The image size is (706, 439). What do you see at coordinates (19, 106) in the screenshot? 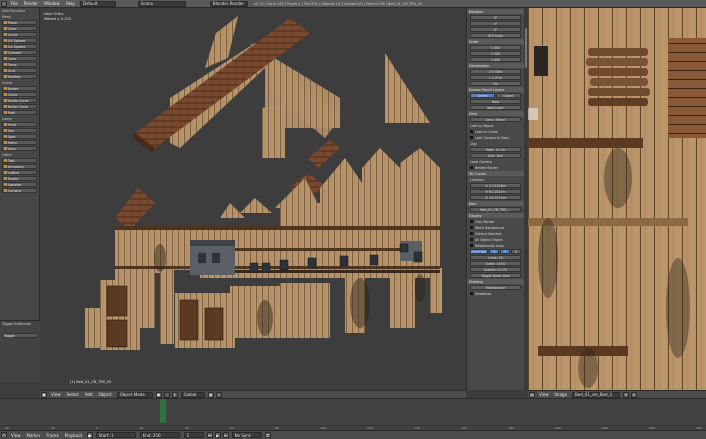
I see `curve-primitive-button: Nurbs Circle` at bounding box center [19, 106].